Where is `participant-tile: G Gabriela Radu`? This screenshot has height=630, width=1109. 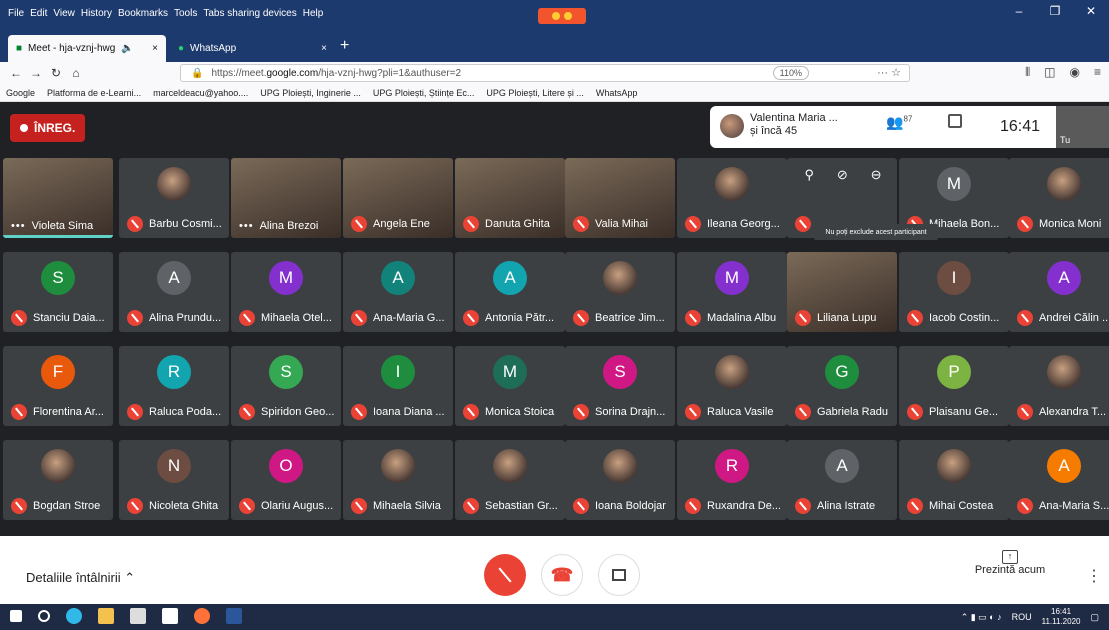
participant-tile: G Gabriela Radu is located at coordinates (842, 386).